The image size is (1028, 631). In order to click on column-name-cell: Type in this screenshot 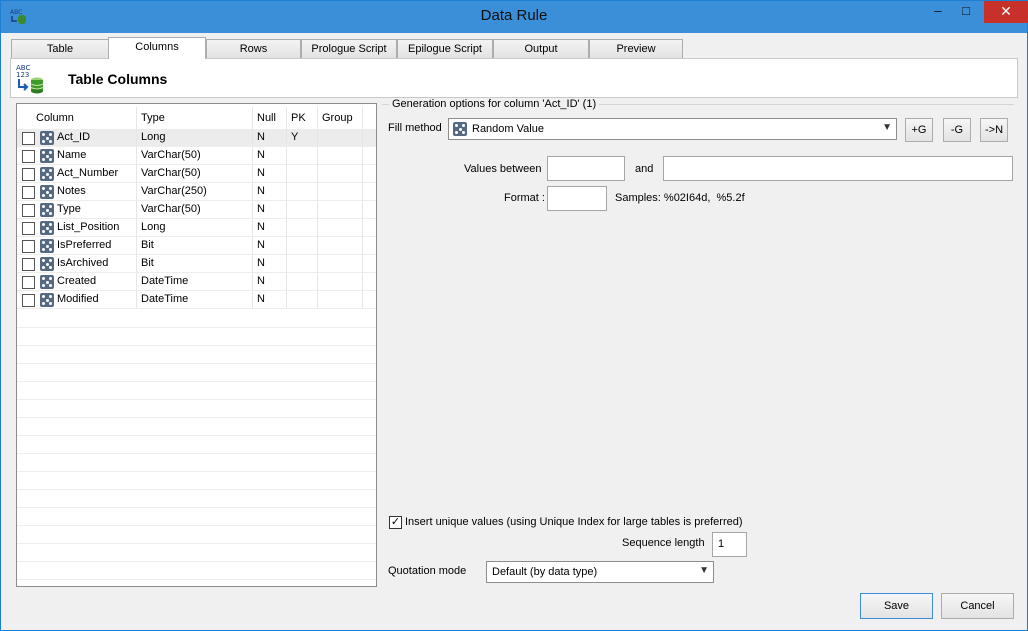, I will do `click(77, 209)`.